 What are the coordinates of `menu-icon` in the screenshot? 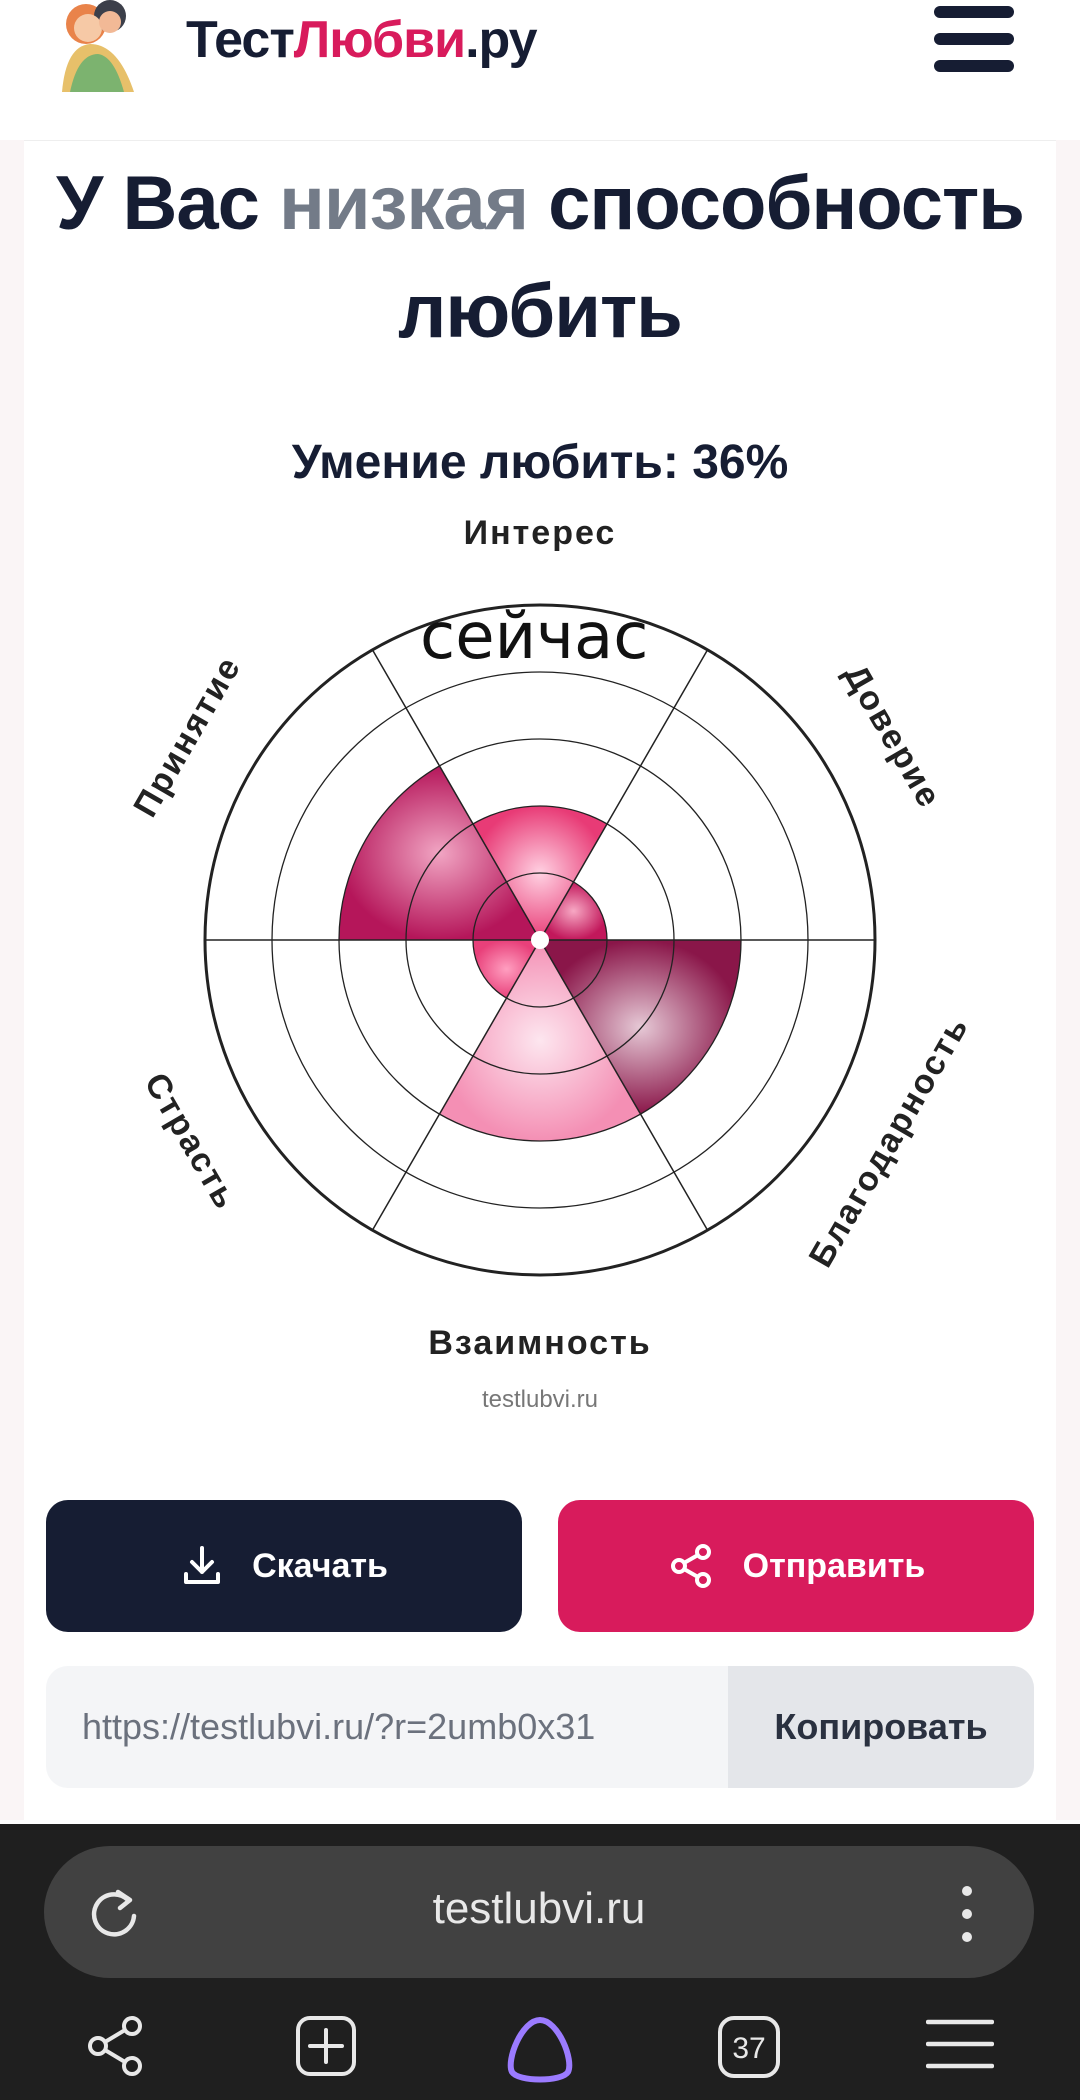 It's located at (974, 41).